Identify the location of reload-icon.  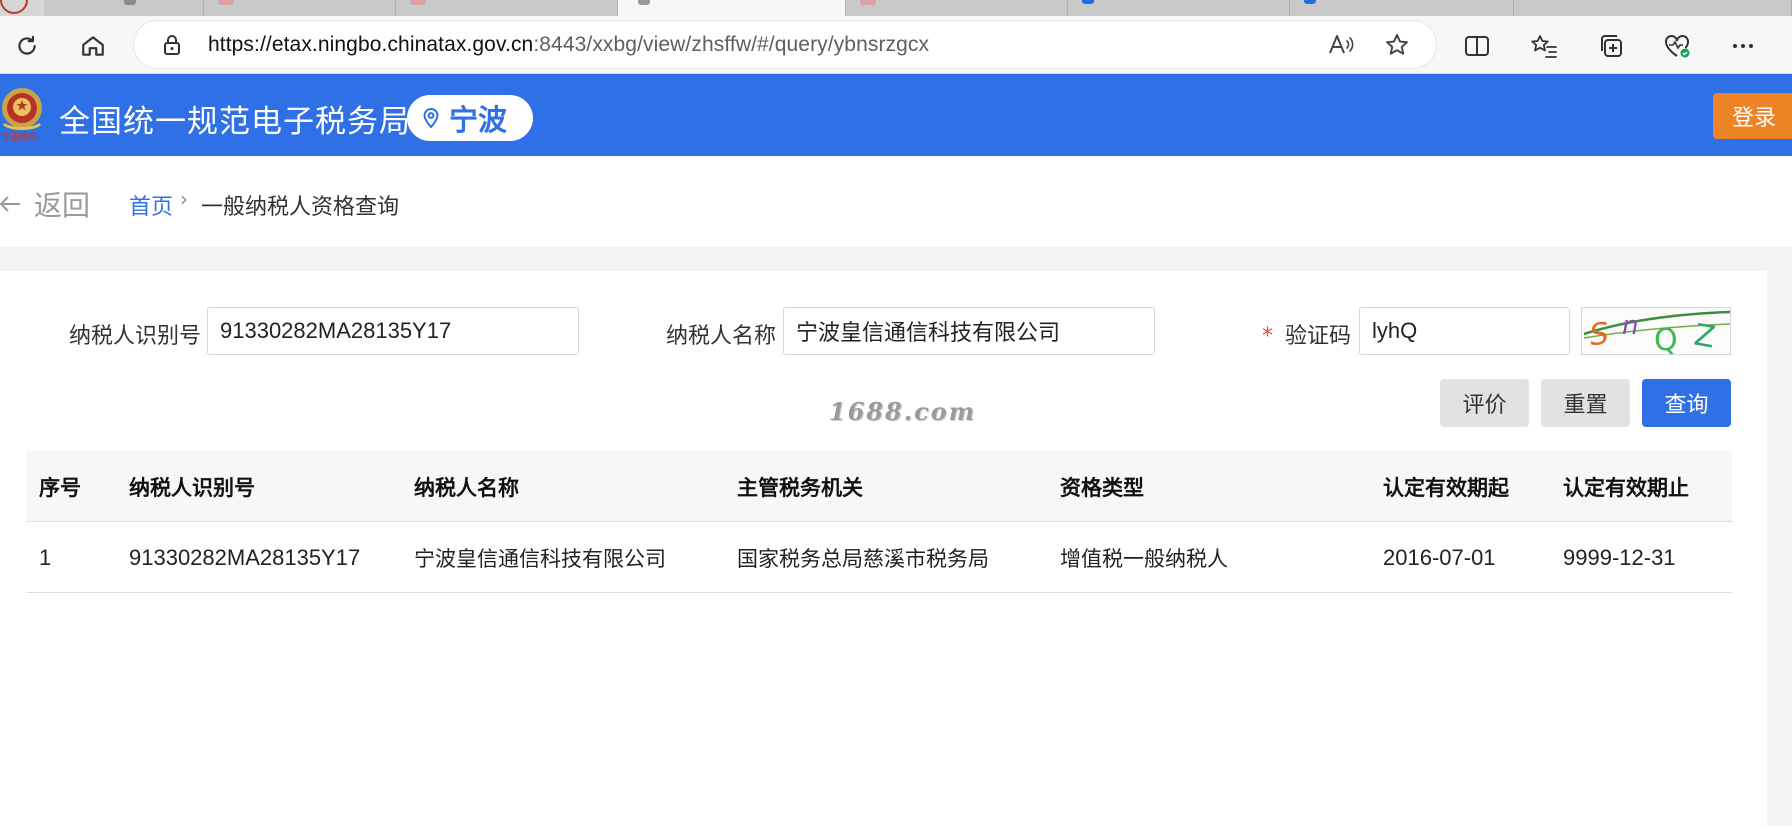
(27, 45).